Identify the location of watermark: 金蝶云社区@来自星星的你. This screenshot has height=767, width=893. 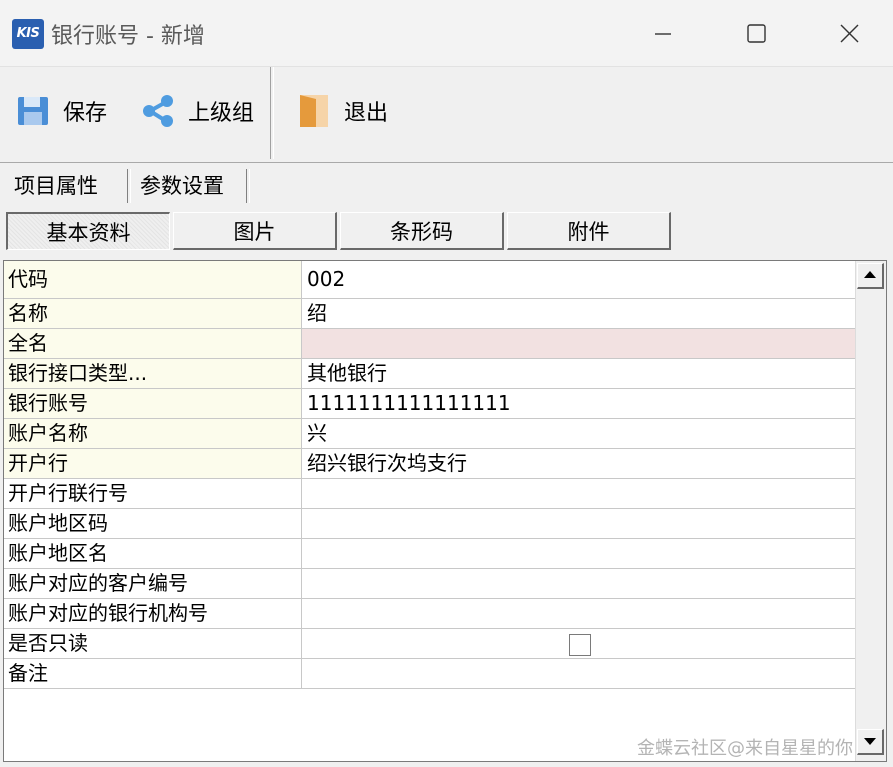
(745, 748).